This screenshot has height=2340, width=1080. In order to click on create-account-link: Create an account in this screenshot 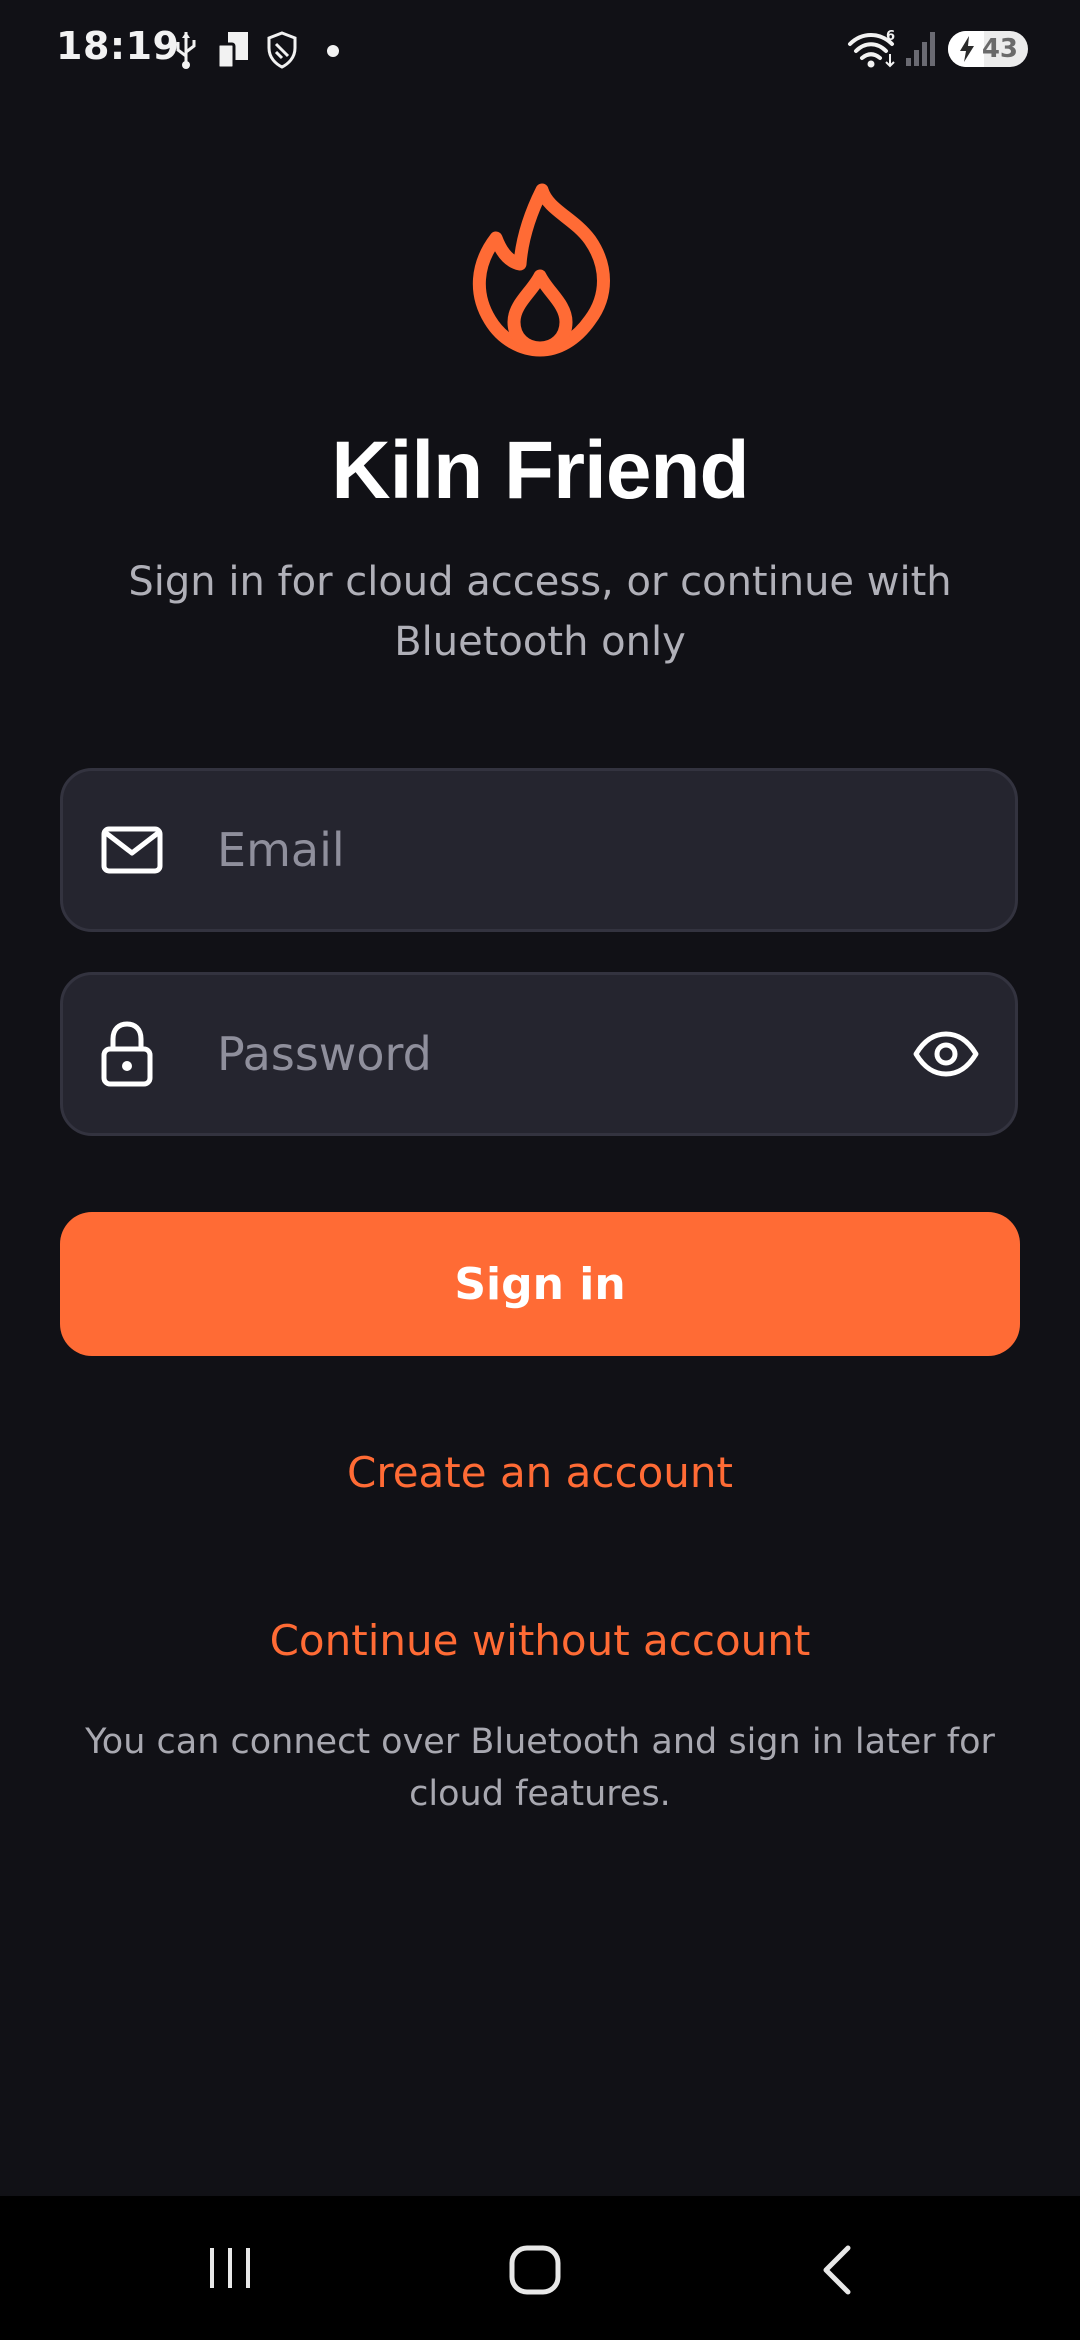, I will do `click(540, 1472)`.